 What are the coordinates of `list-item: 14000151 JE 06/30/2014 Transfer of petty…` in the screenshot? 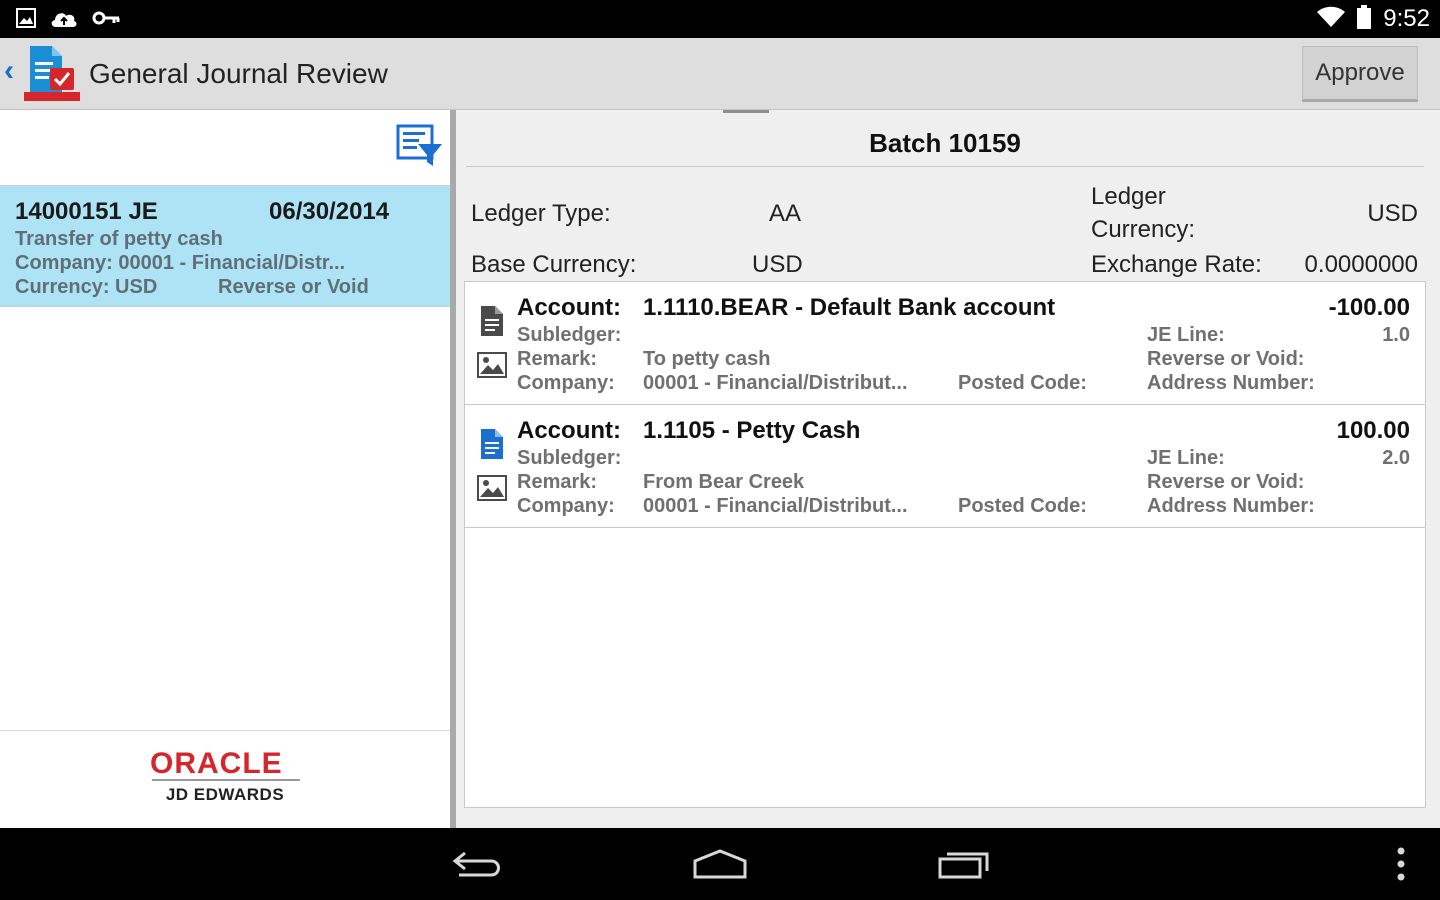 It's located at (225, 246).